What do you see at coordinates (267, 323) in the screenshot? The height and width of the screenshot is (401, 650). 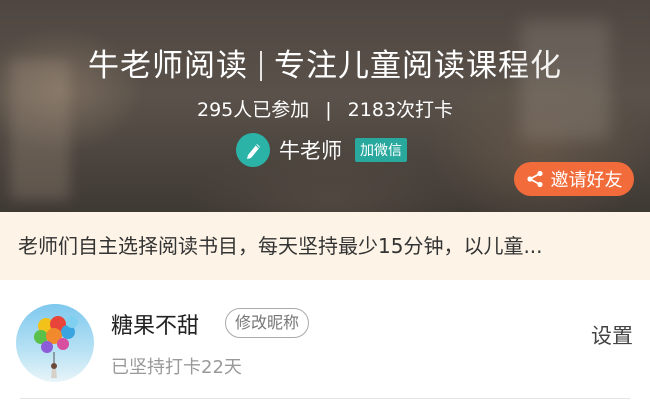 I see `edit-nickname-button: 修改昵称` at bounding box center [267, 323].